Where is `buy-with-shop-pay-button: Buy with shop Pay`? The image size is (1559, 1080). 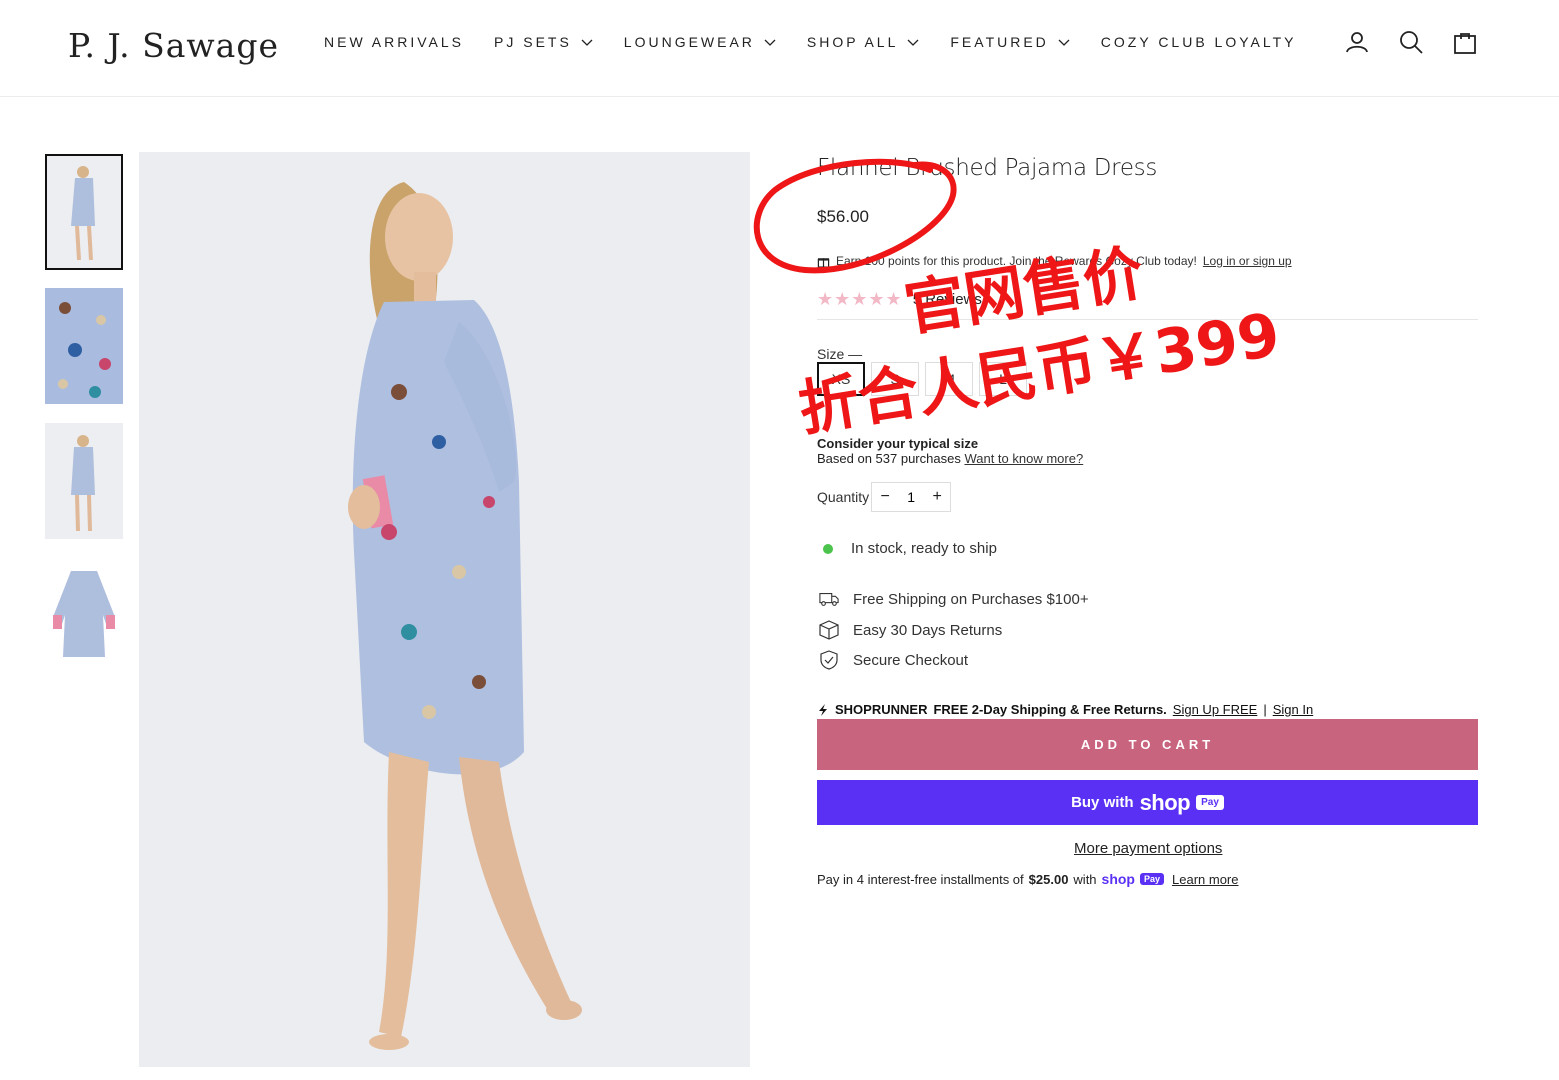 buy-with-shop-pay-button: Buy with shop Pay is located at coordinates (1147, 802).